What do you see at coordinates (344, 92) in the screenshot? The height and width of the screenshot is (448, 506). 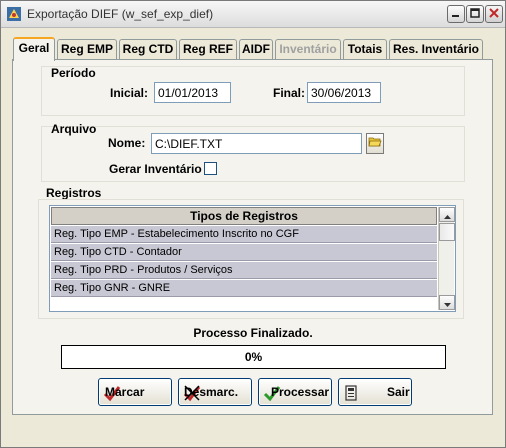 I see `final-date-input` at bounding box center [344, 92].